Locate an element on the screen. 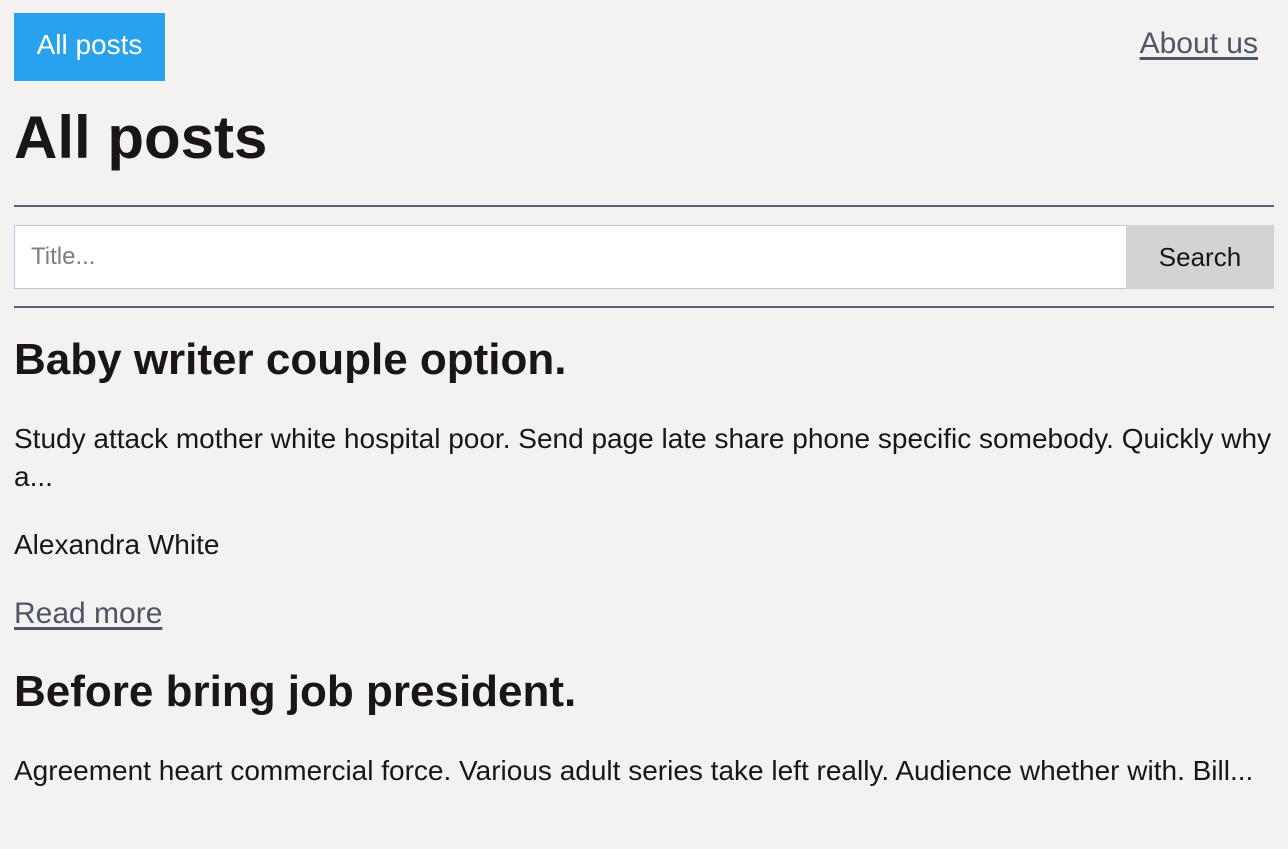  search-form: Search is located at coordinates (644, 257).